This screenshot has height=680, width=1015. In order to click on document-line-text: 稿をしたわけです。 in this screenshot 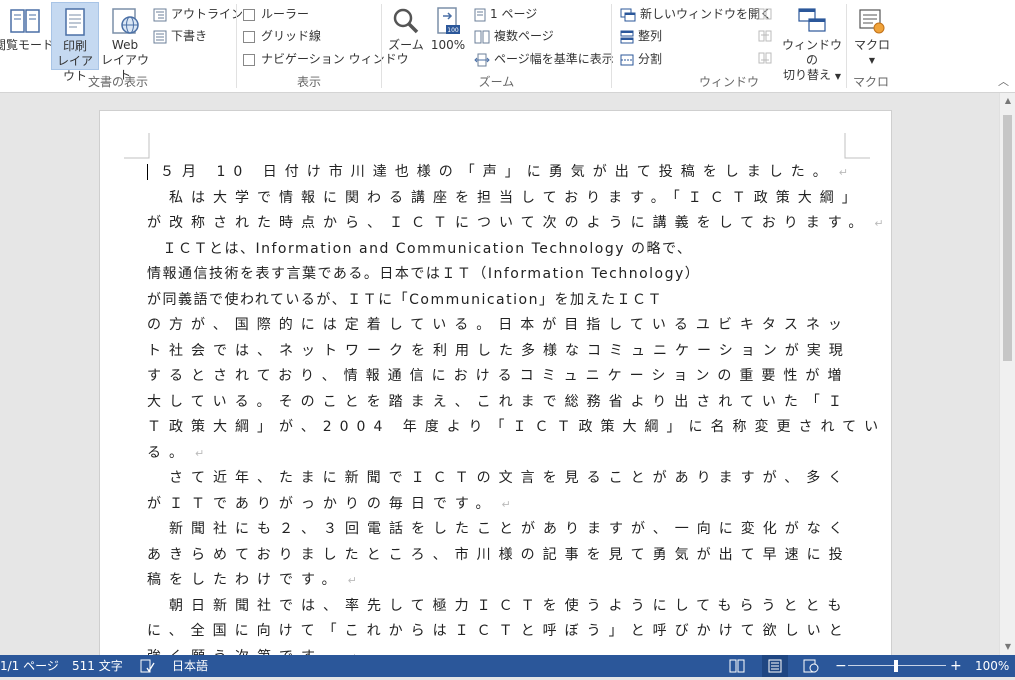, I will do `click(245, 580)`.